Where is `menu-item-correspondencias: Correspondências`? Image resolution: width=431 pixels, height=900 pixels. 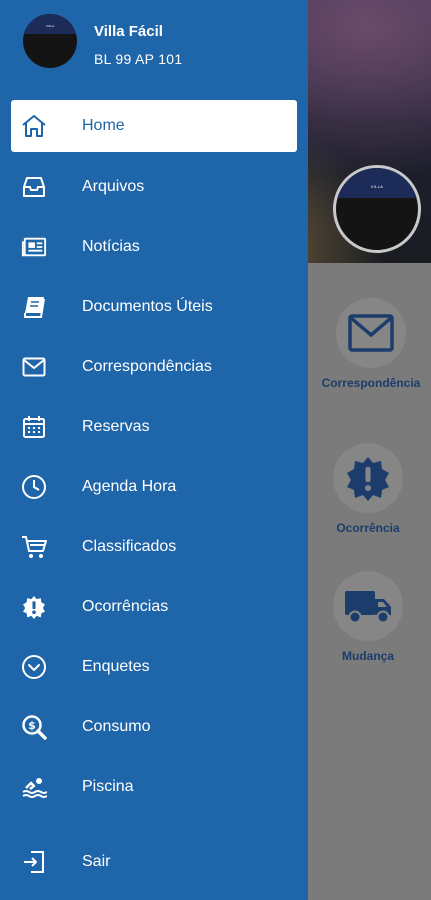 menu-item-correspondencias: Correspondências is located at coordinates (154, 367).